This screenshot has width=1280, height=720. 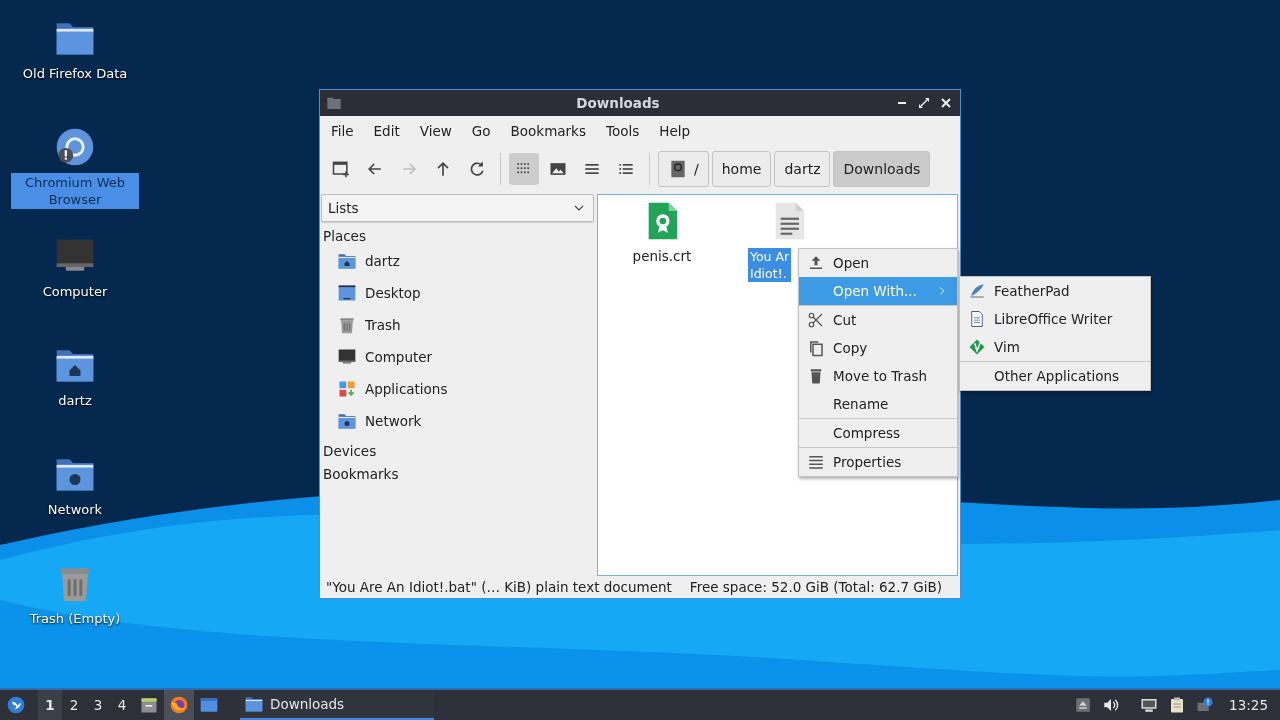 What do you see at coordinates (347, 421) in the screenshot?
I see `network-folder-icon` at bounding box center [347, 421].